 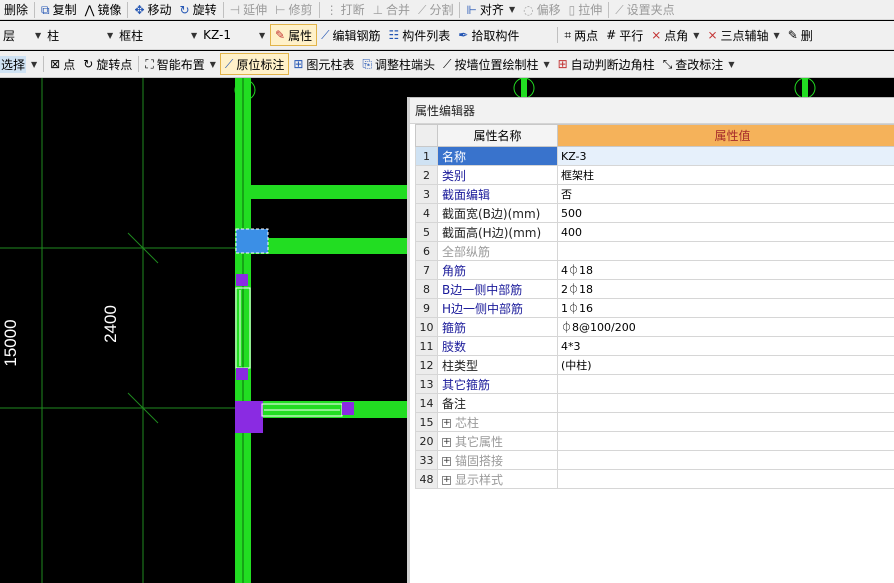 What do you see at coordinates (496, 64) in the screenshot?
I see `draw-by-wall-button: ⟋ 按墙位置绘制柱 ▼` at bounding box center [496, 64].